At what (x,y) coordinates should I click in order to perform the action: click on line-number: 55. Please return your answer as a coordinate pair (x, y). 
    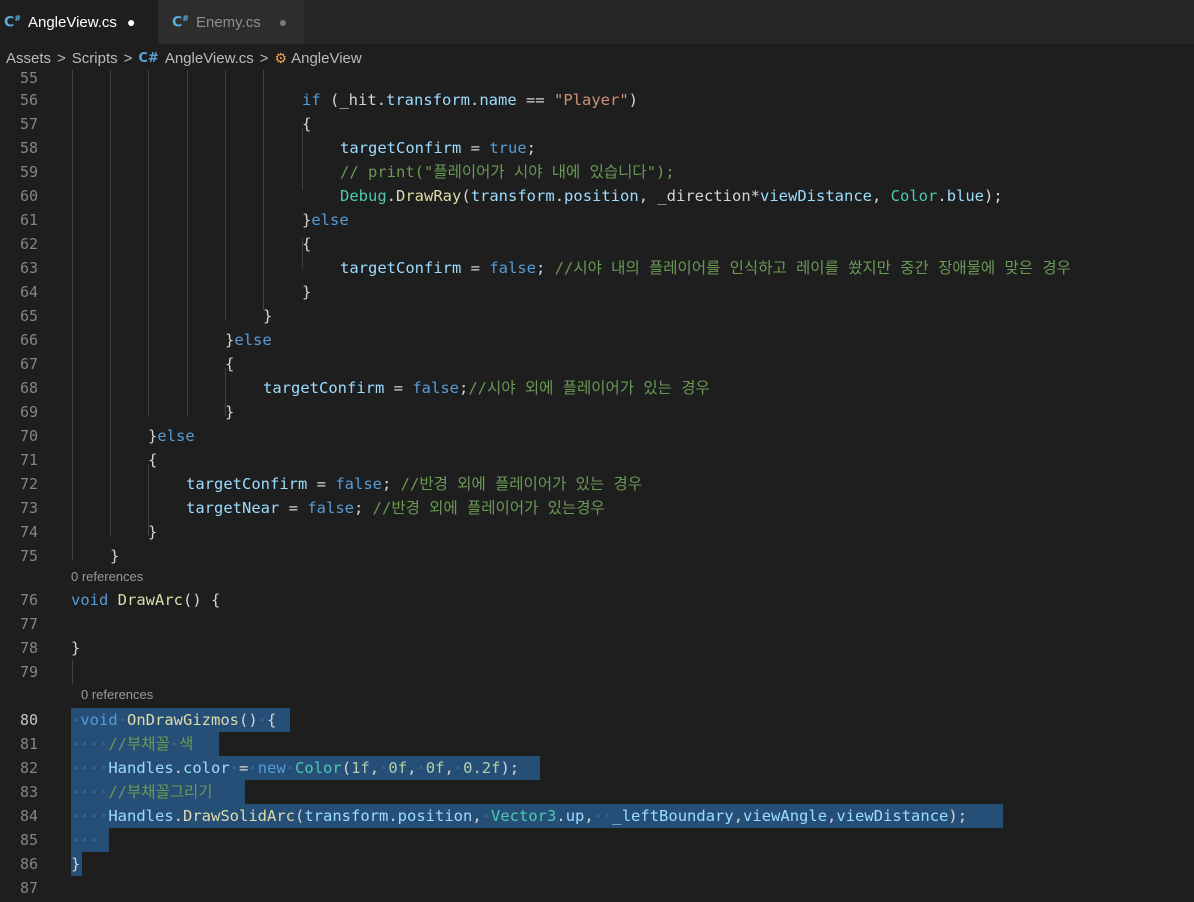
    Looking at the image, I should click on (28, 78).